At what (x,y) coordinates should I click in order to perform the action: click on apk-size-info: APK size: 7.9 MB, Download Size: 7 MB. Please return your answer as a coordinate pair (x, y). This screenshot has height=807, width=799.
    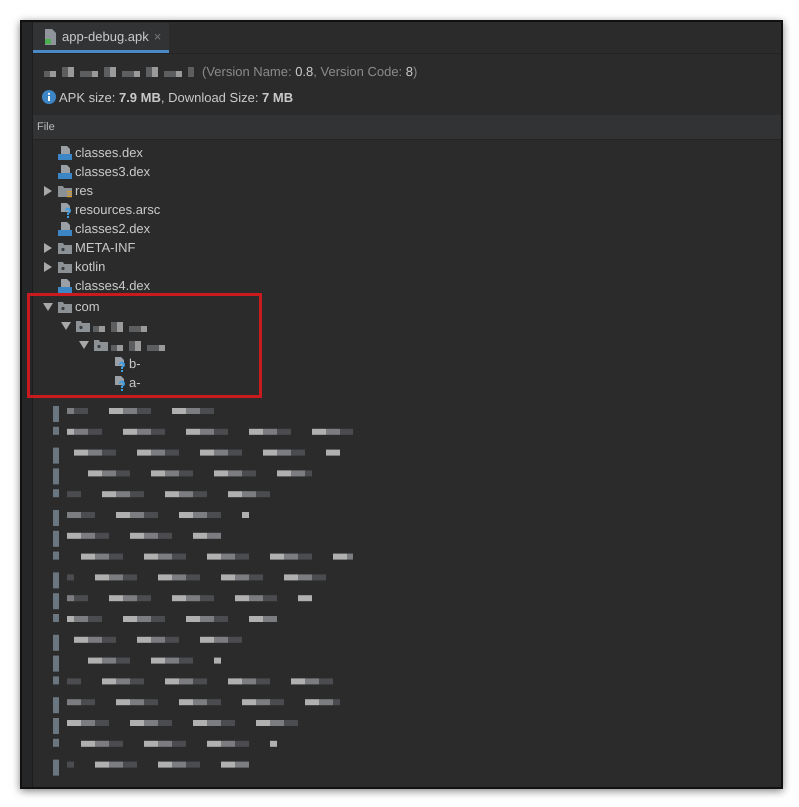
    Looking at the image, I should click on (176, 97).